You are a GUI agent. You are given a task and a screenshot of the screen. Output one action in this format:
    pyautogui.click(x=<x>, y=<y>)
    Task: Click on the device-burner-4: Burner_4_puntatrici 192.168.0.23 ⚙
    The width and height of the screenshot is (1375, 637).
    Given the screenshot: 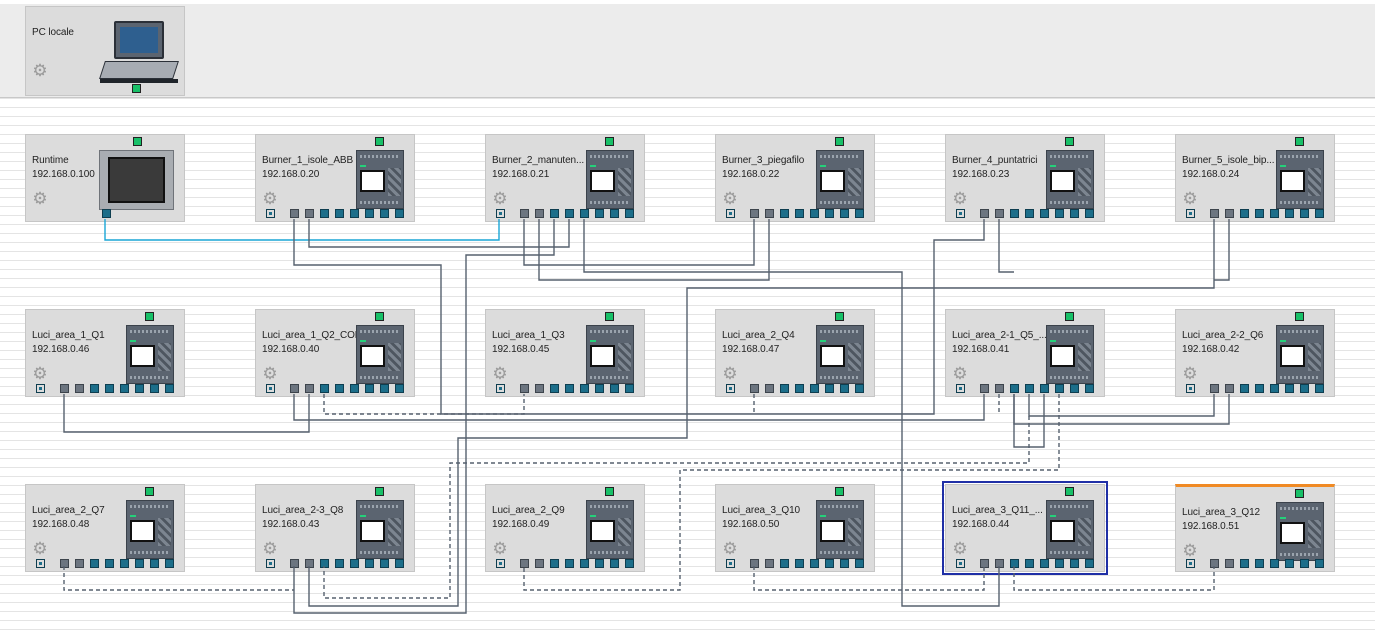 What is the action you would take?
    pyautogui.click(x=1025, y=178)
    